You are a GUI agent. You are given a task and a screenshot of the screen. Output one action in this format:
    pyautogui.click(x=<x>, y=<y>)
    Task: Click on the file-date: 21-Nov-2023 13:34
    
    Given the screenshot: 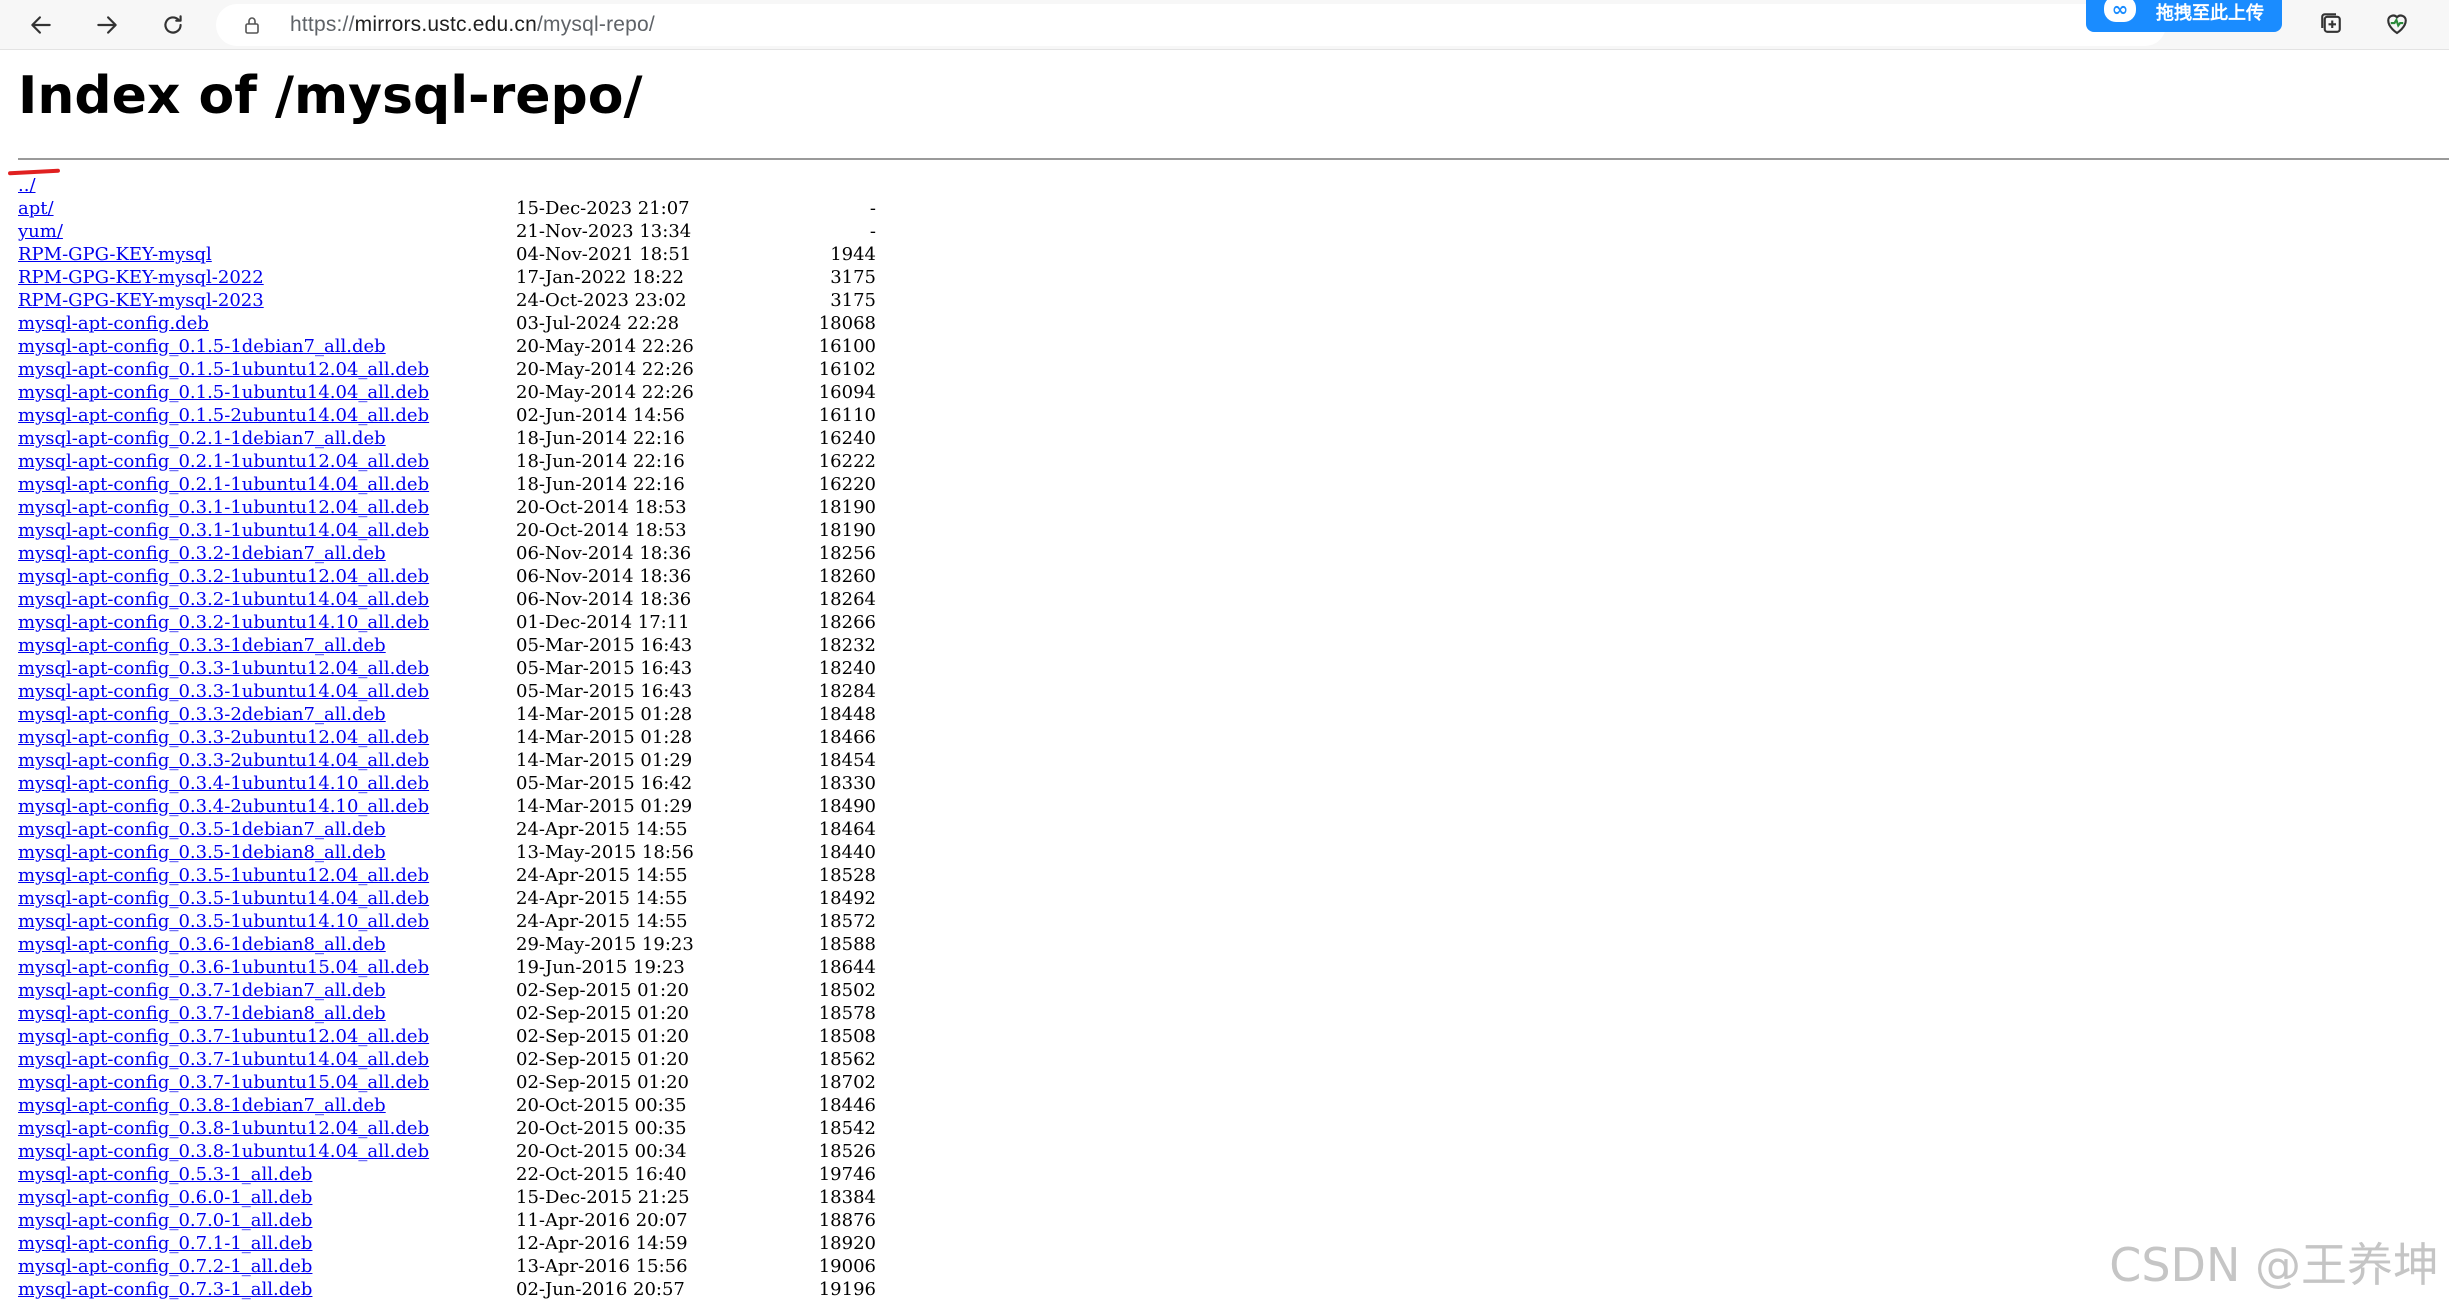 What is the action you would take?
    pyautogui.click(x=604, y=231)
    